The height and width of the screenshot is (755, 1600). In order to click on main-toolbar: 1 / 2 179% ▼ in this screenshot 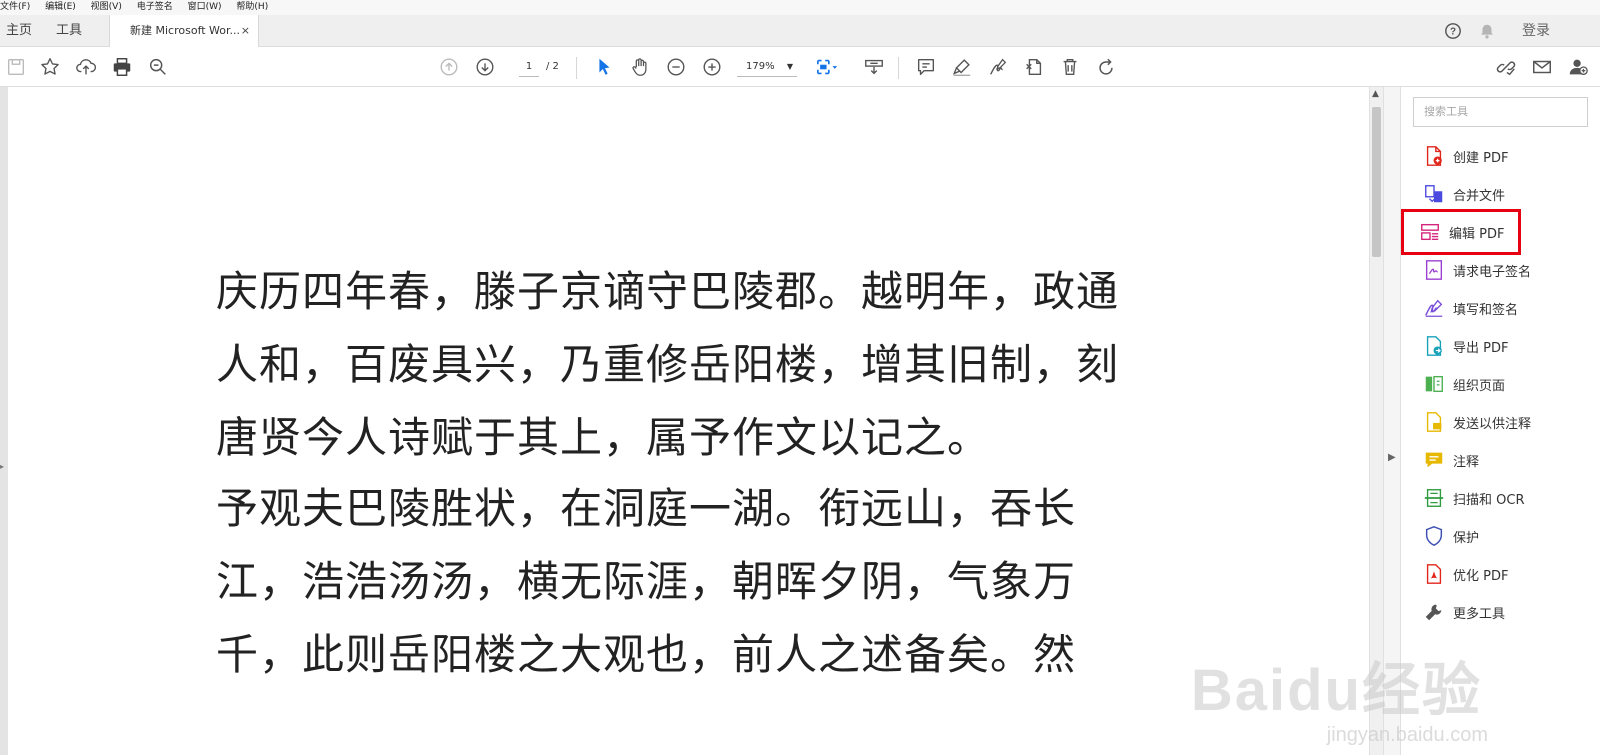, I will do `click(800, 67)`.